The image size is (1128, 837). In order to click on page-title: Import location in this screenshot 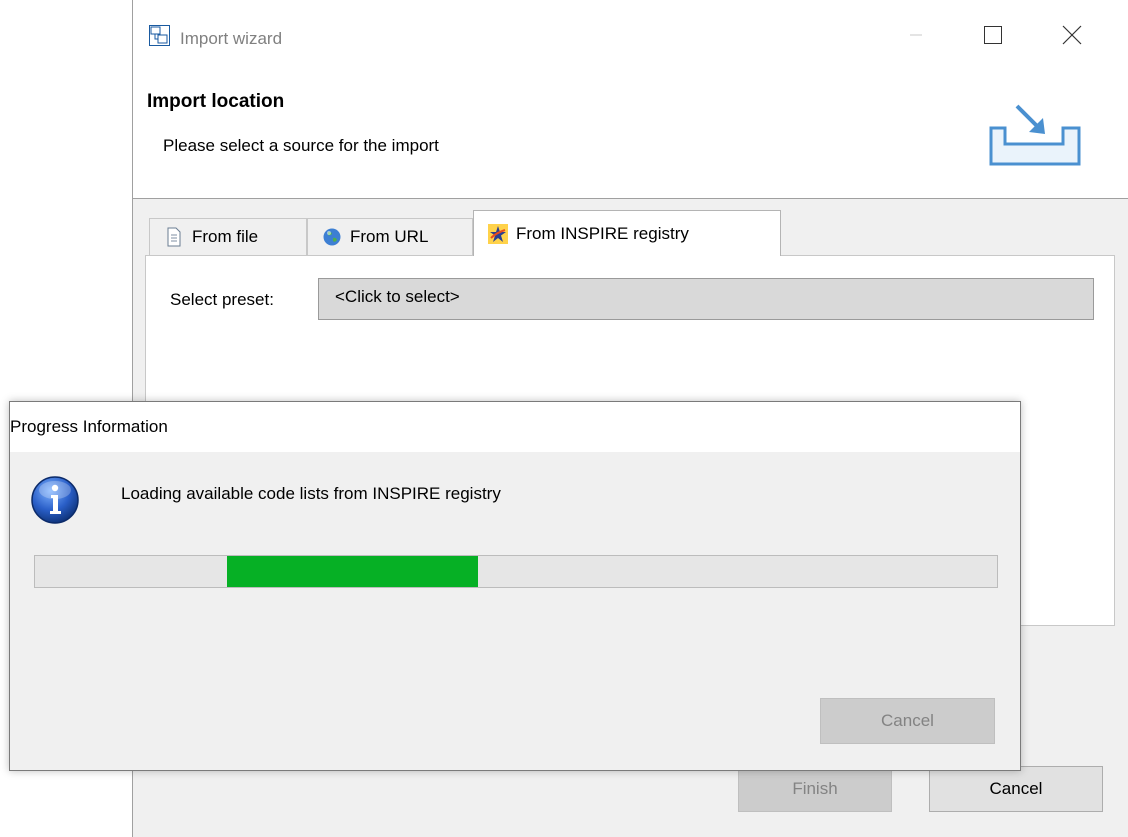, I will do `click(216, 101)`.